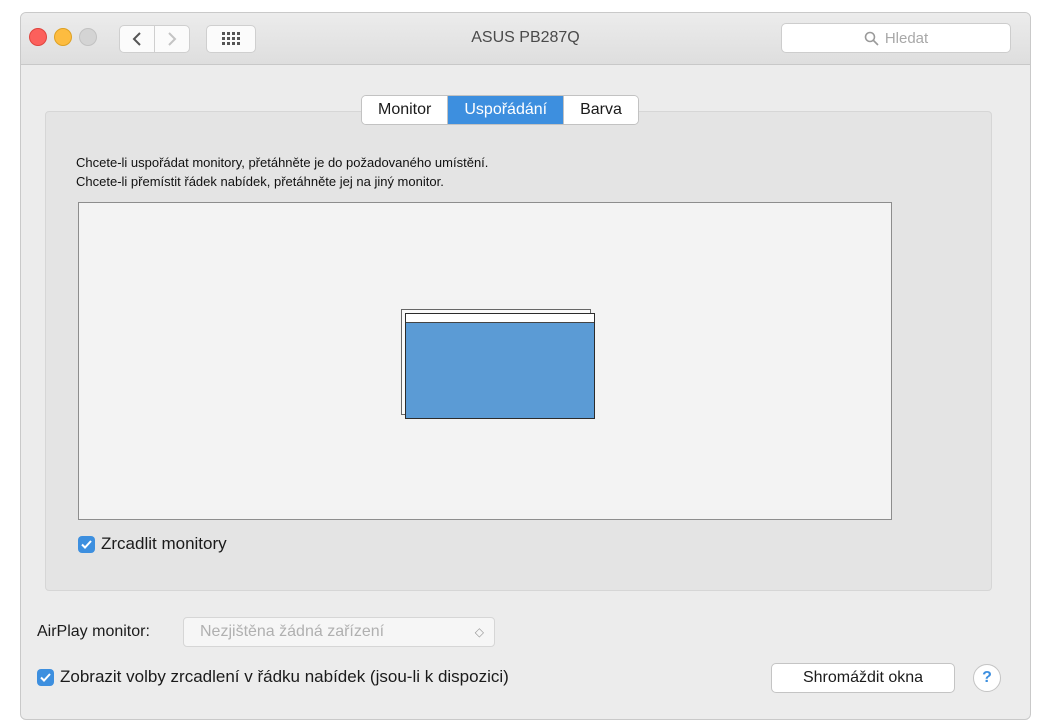 The height and width of the screenshot is (726, 1037). Describe the element at coordinates (525, 39) in the screenshot. I see `title-bar: ASUS PB287Q Hledat` at that location.